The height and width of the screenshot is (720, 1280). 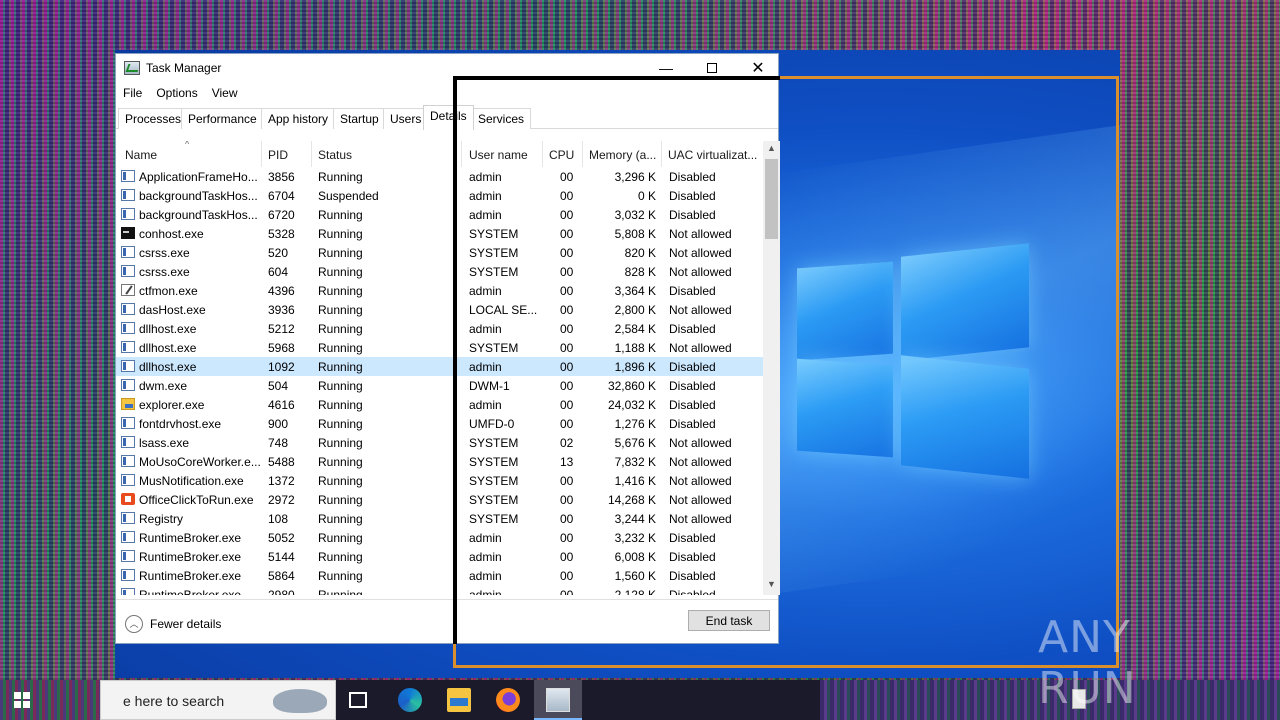 I want to click on process-memory: 14,268 K, so click(x=631, y=500).